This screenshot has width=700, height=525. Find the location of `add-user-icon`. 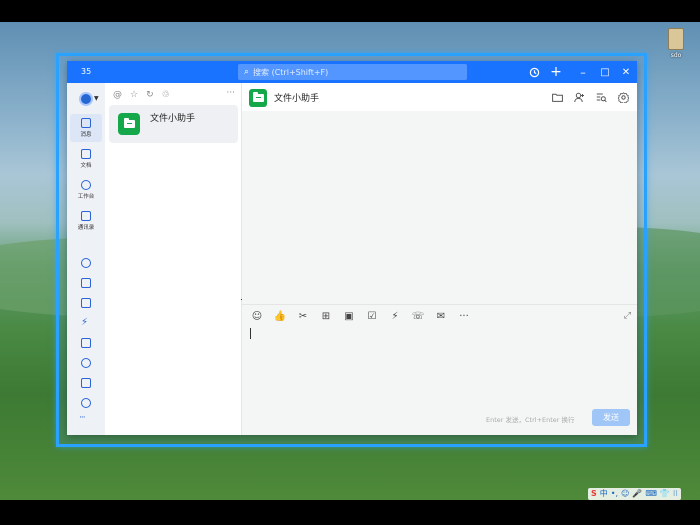

add-user-icon is located at coordinates (578, 97).